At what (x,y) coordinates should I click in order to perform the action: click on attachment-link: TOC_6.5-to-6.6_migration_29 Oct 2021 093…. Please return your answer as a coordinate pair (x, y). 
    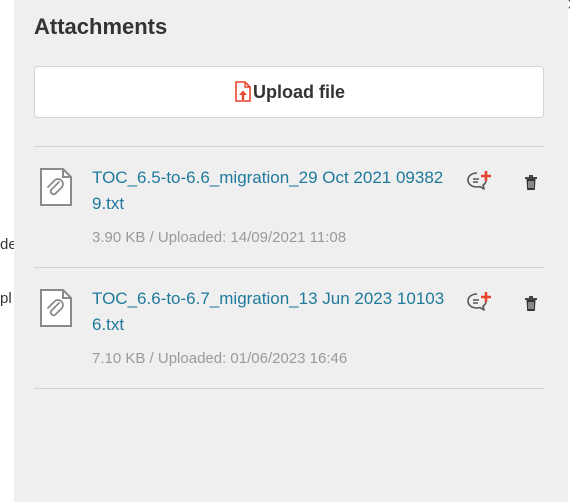
    Looking at the image, I should click on (272, 191).